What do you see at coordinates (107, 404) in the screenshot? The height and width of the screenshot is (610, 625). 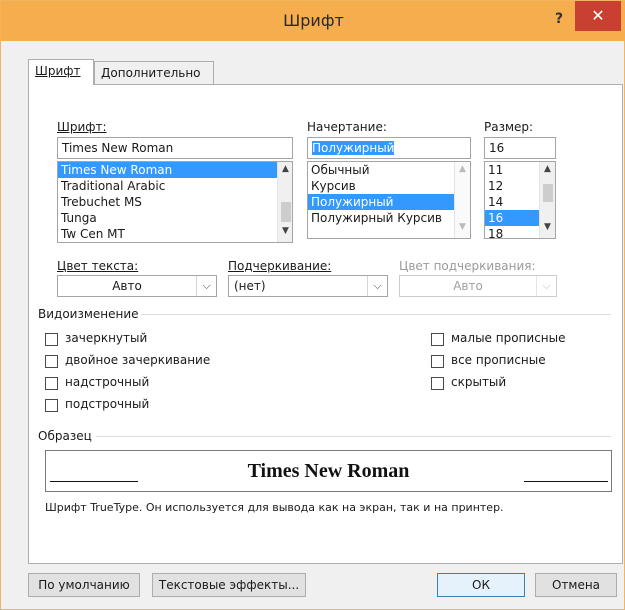 I see `checkbox-label: подстрочный` at bounding box center [107, 404].